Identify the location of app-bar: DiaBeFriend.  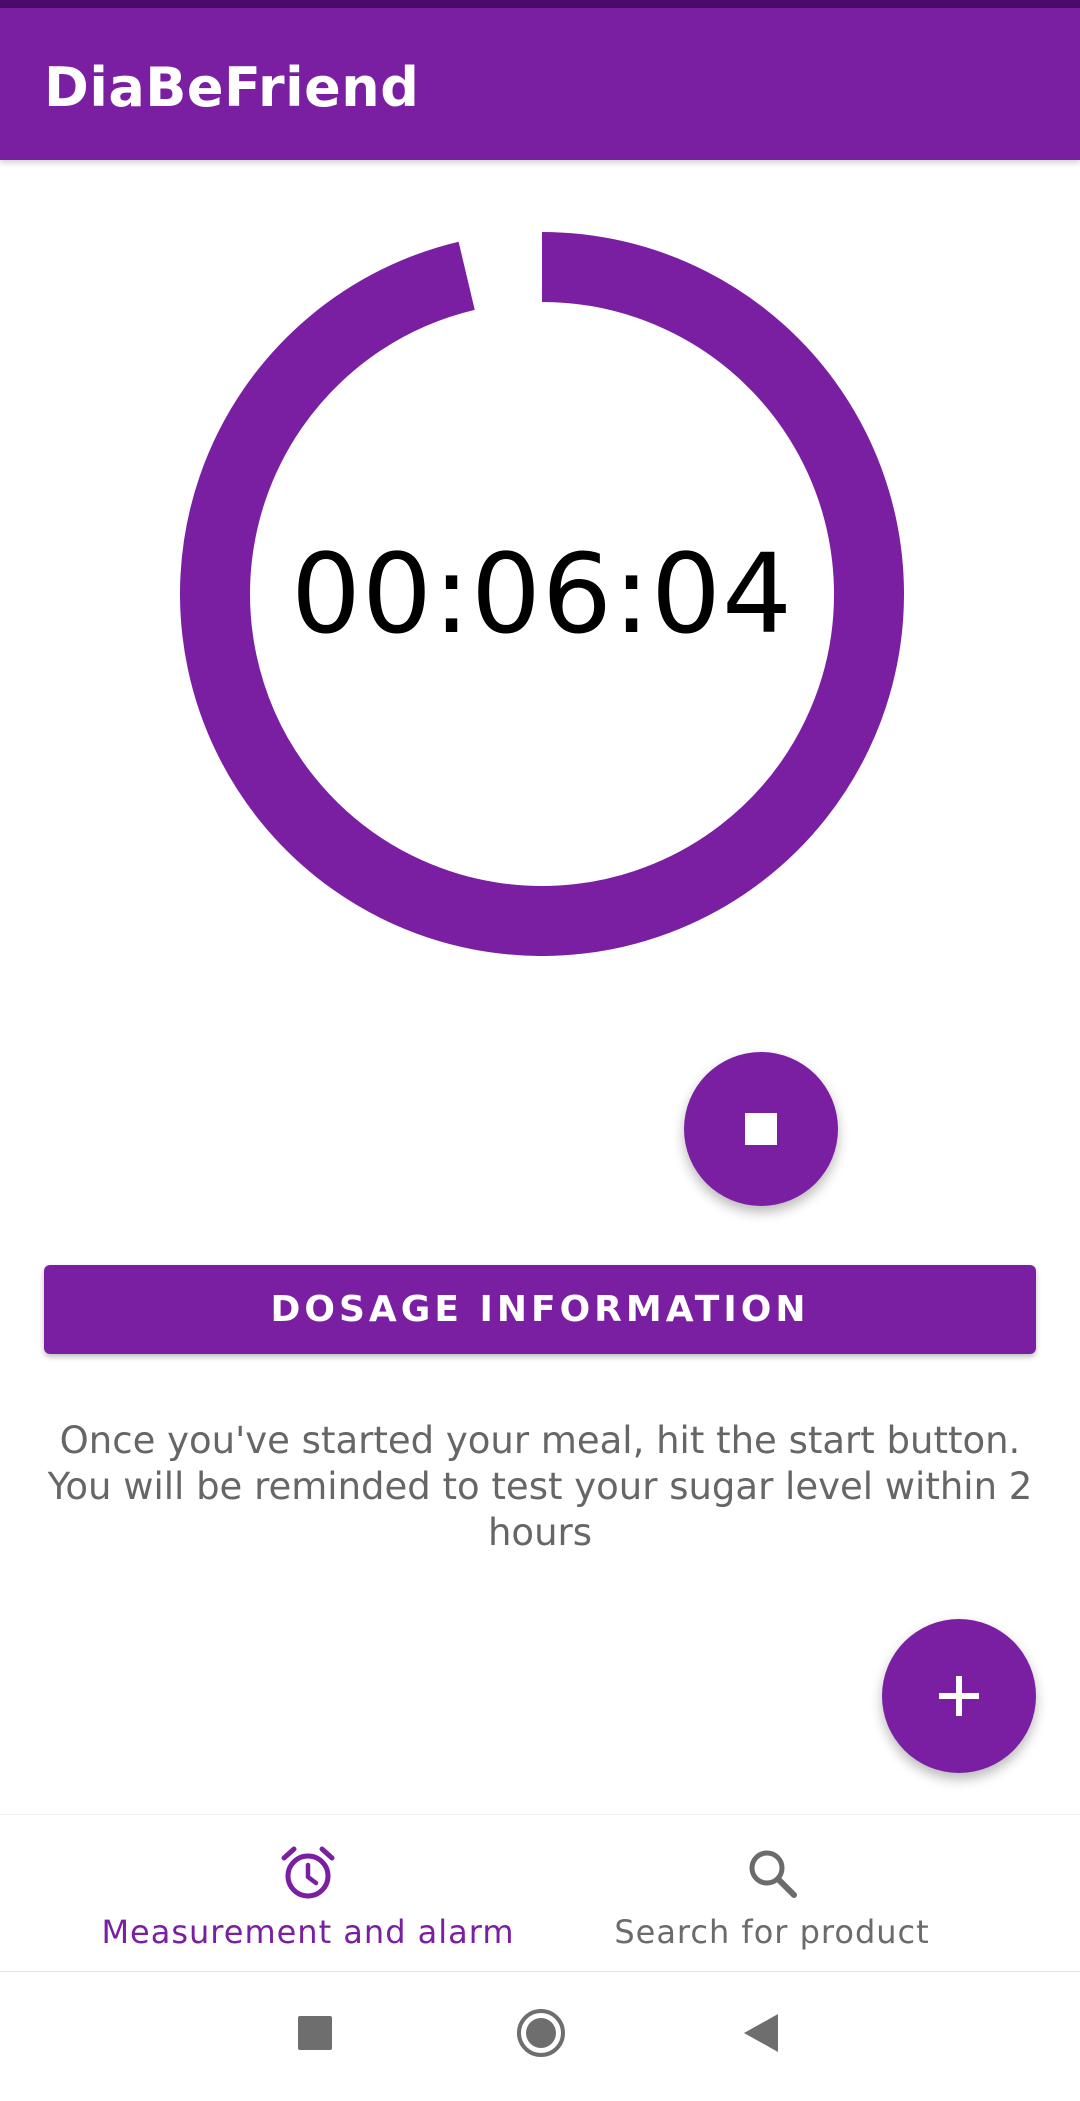
(540, 84).